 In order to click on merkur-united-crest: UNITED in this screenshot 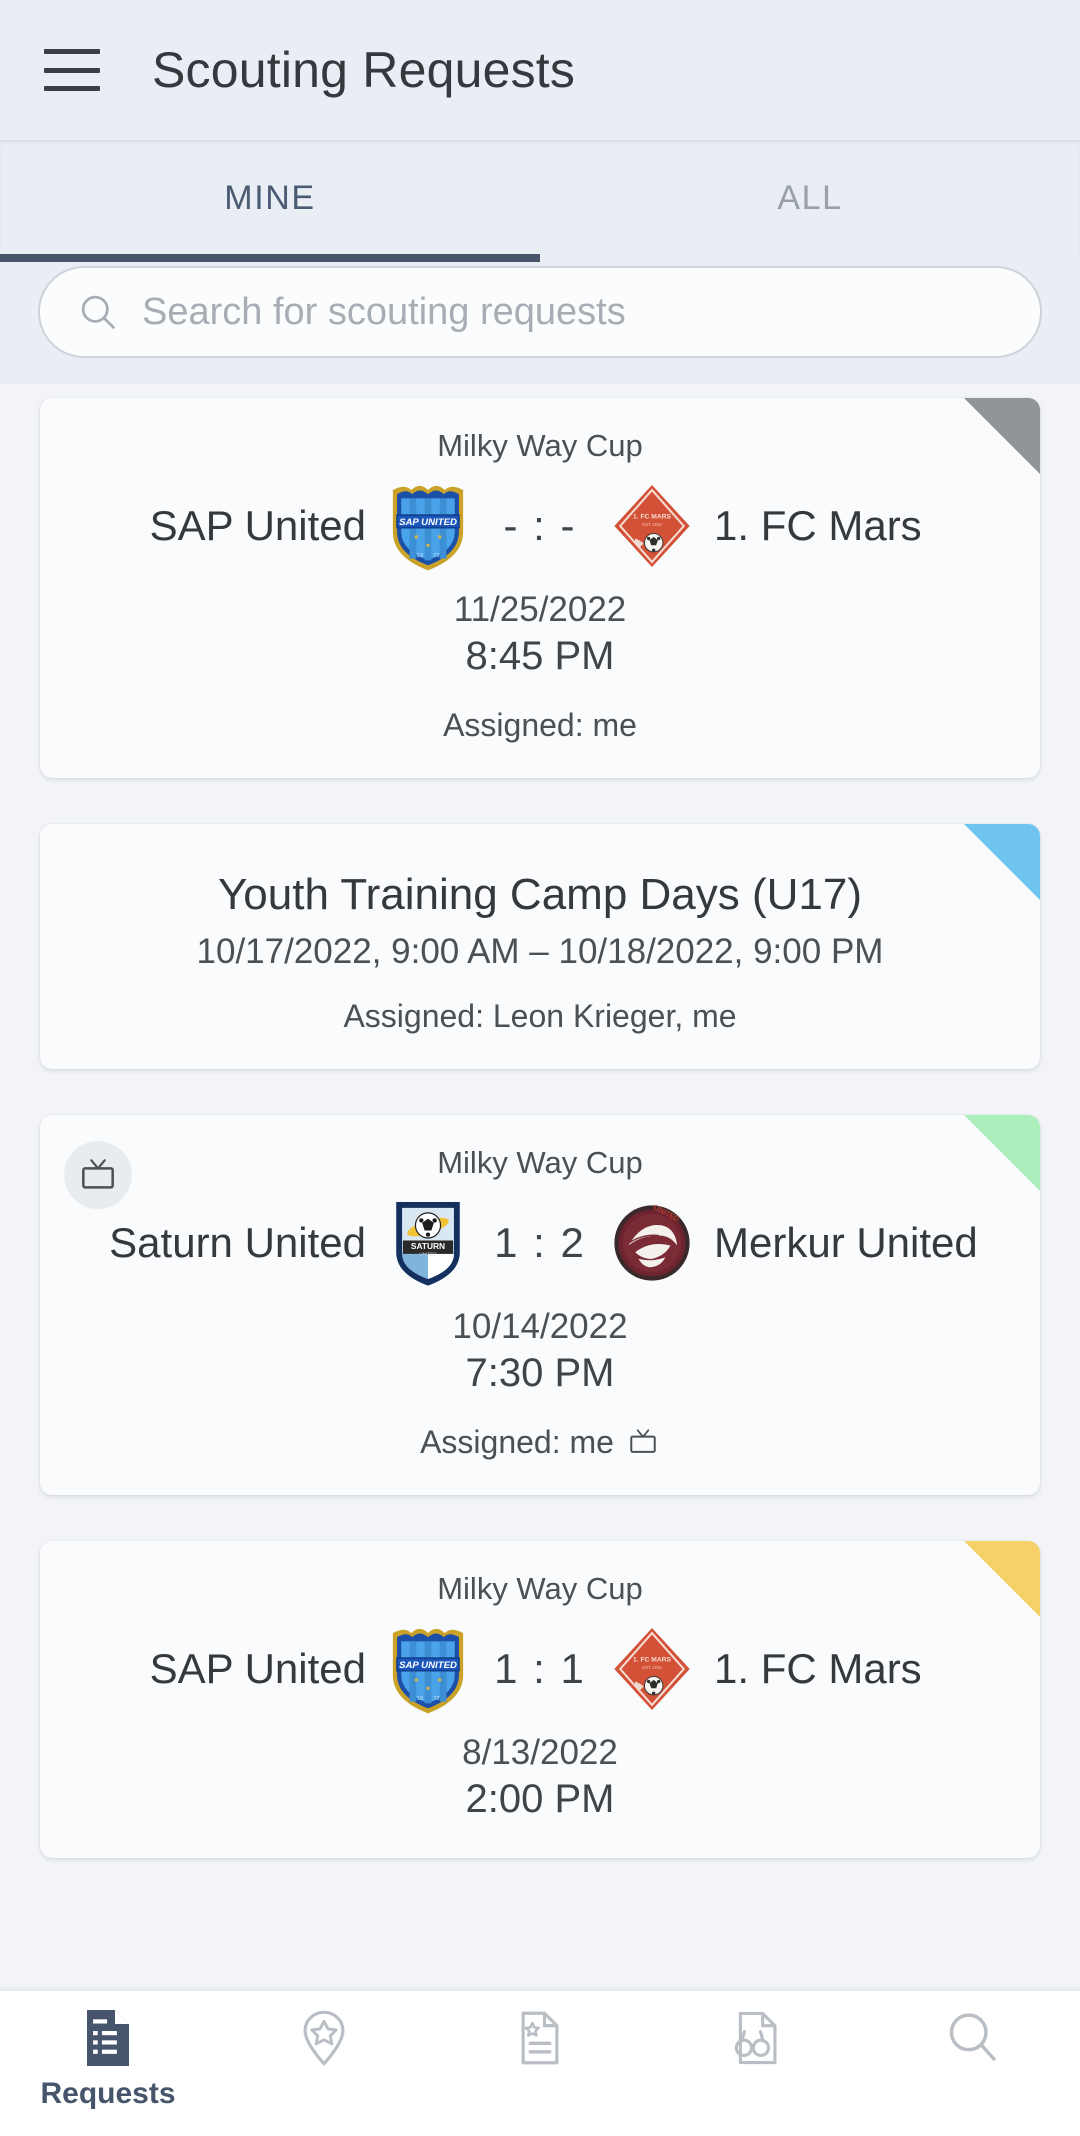, I will do `click(652, 1242)`.